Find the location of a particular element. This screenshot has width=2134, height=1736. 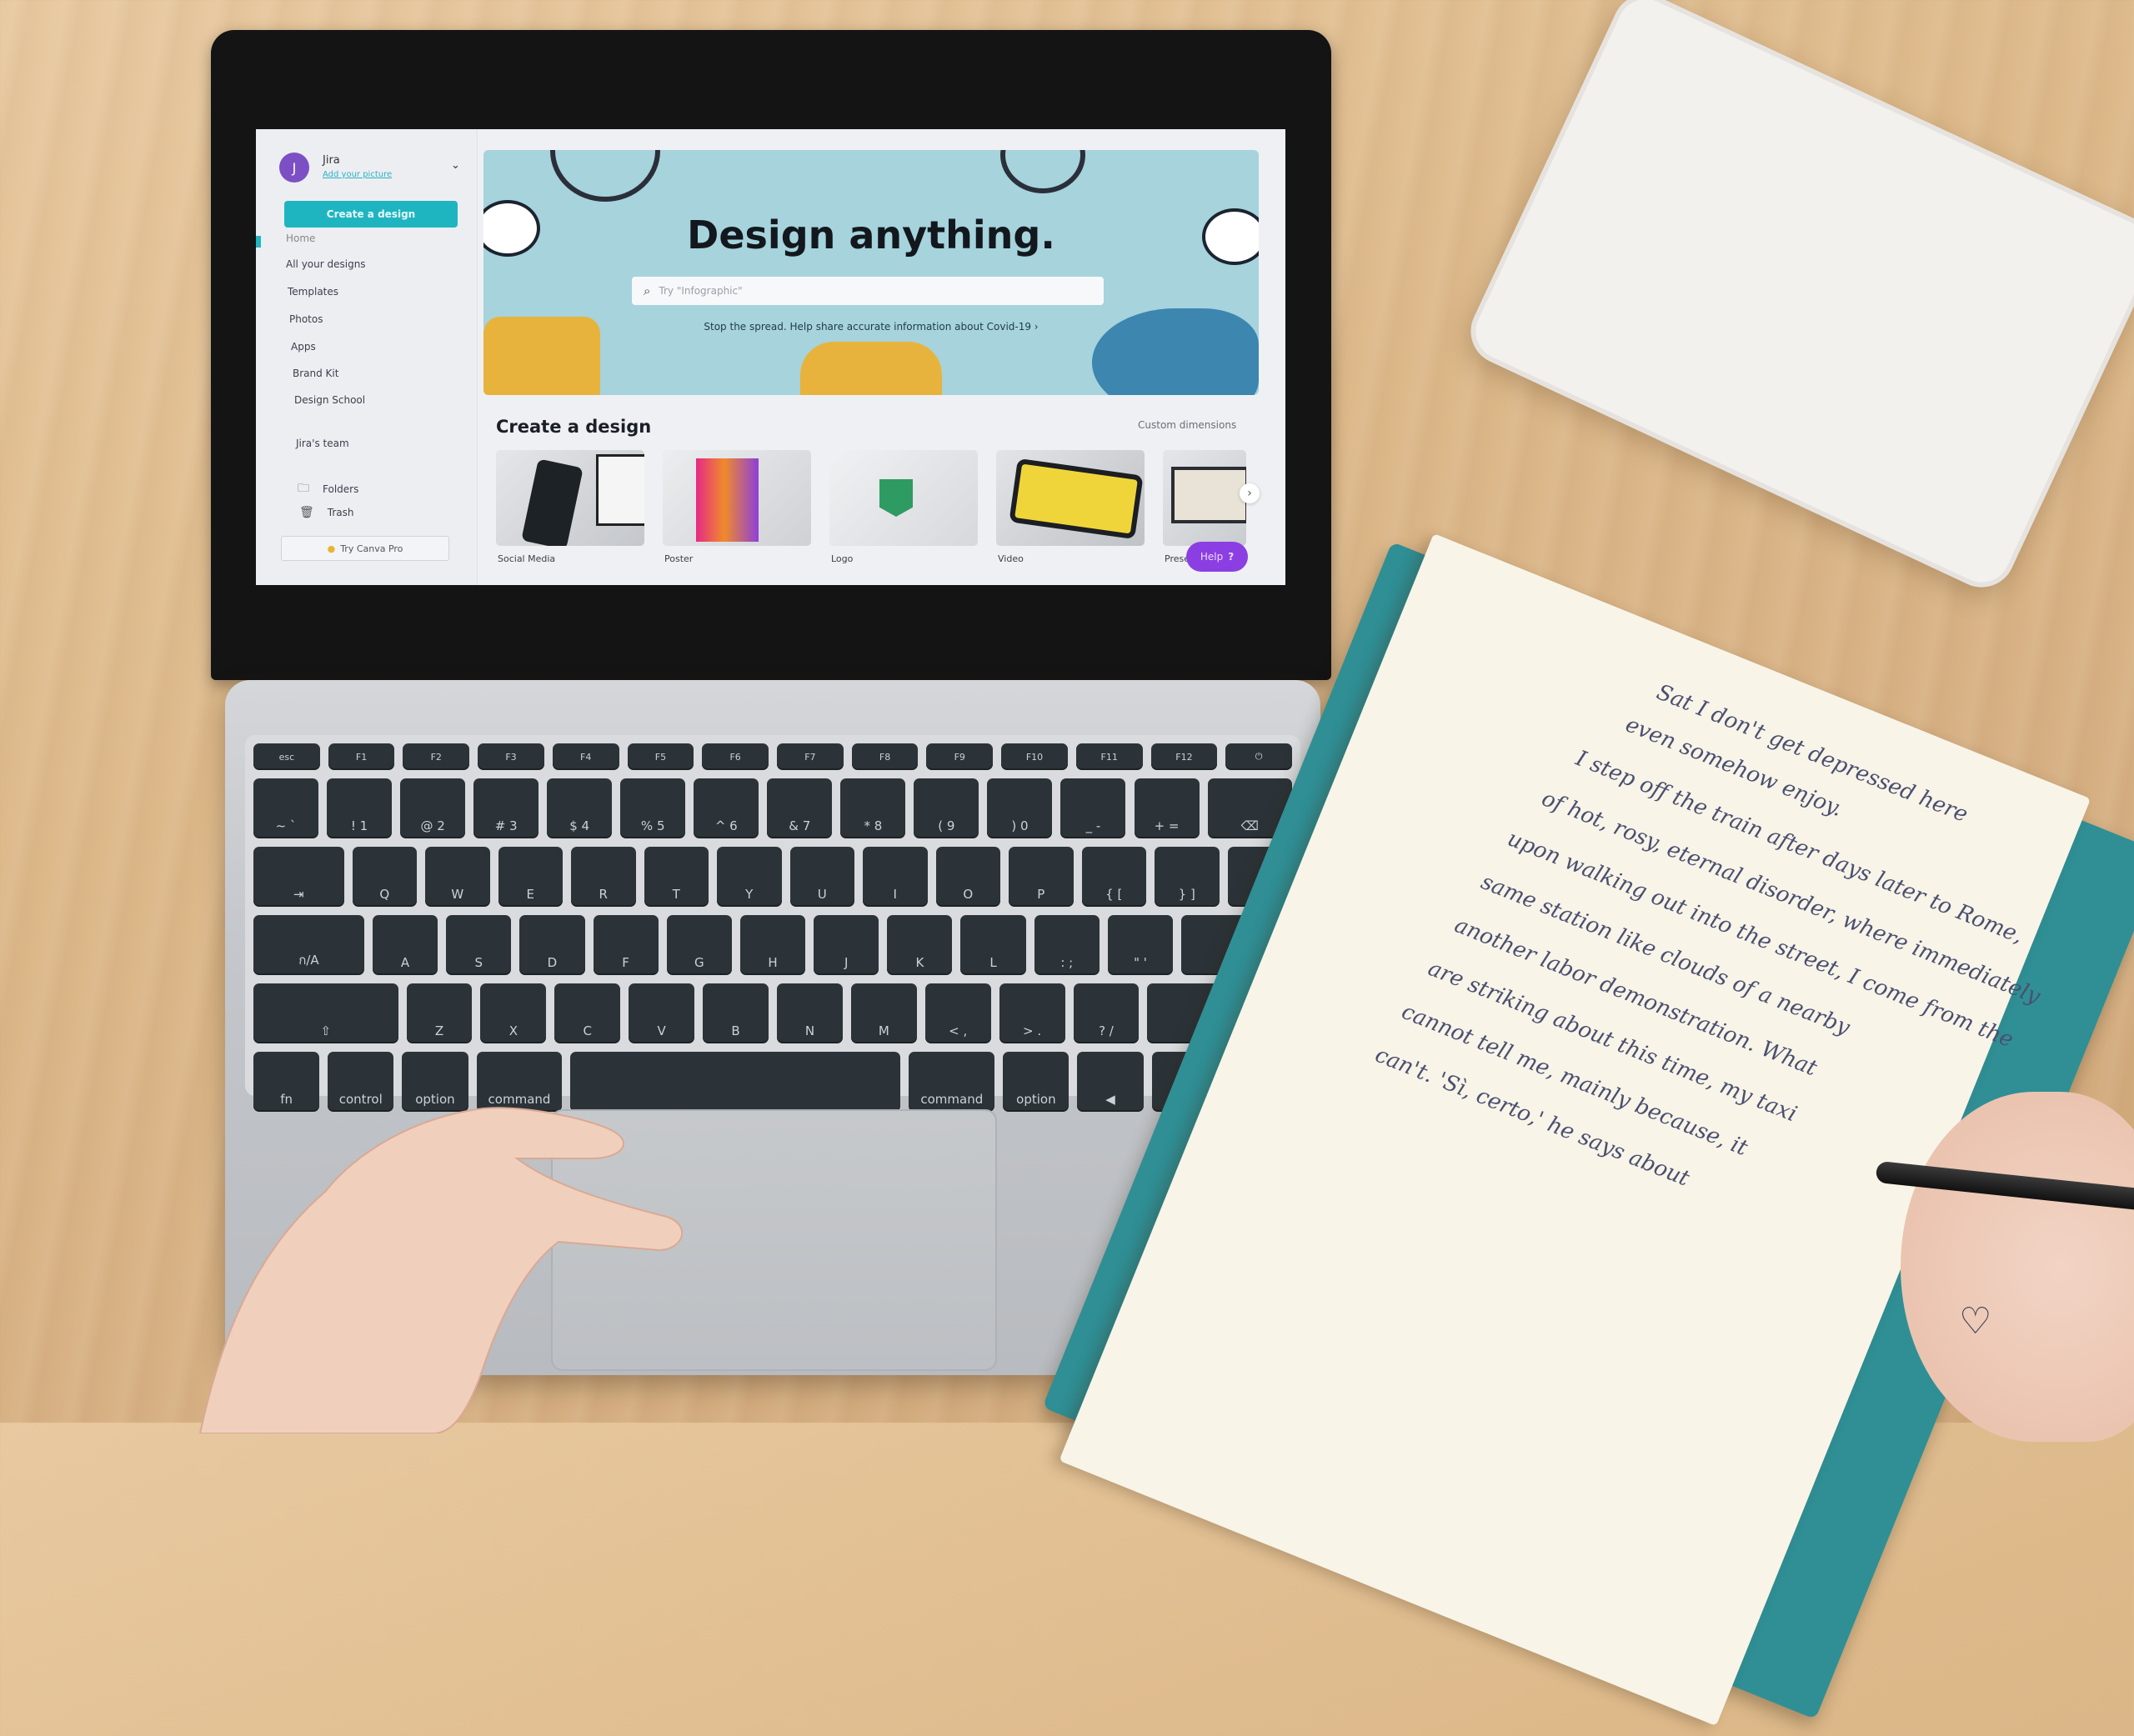

hand-shape is located at coordinates (441, 1270).